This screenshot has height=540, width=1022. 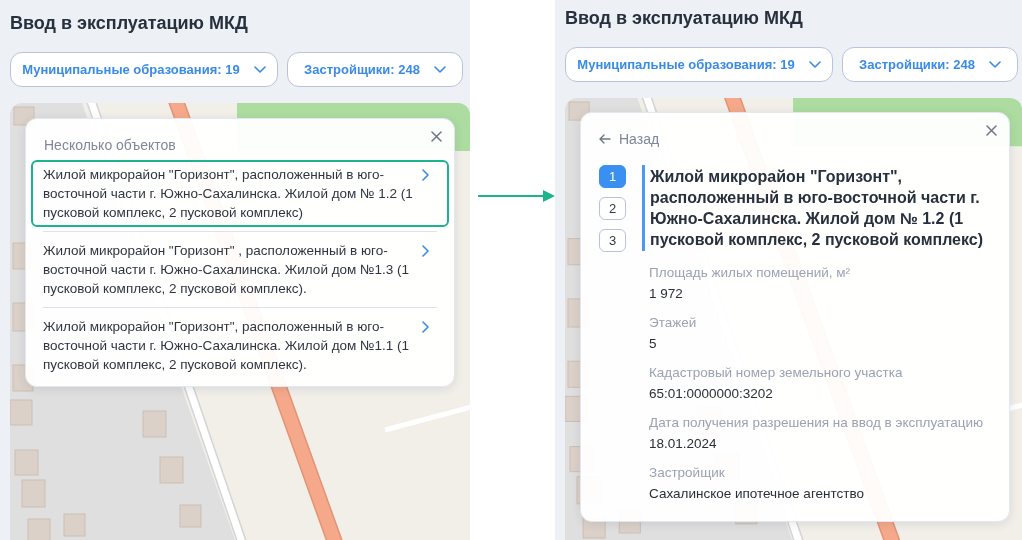 I want to click on object-title: Жилой микрорайон "Горизонт", расположенный в юго-восточной части г. Южно-Сахалинска. Жилой дом № 1.2 (1 пусковой комплекс, 2 пусковой комплекс), so click(x=814, y=208).